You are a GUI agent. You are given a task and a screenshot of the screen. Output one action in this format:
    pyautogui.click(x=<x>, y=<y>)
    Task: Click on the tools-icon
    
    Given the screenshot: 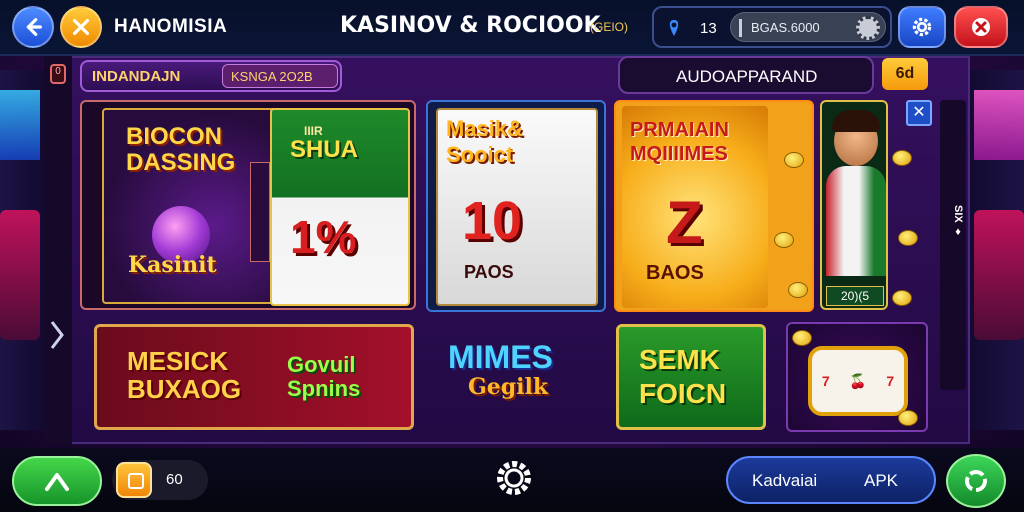 What is the action you would take?
    pyautogui.click(x=81, y=27)
    